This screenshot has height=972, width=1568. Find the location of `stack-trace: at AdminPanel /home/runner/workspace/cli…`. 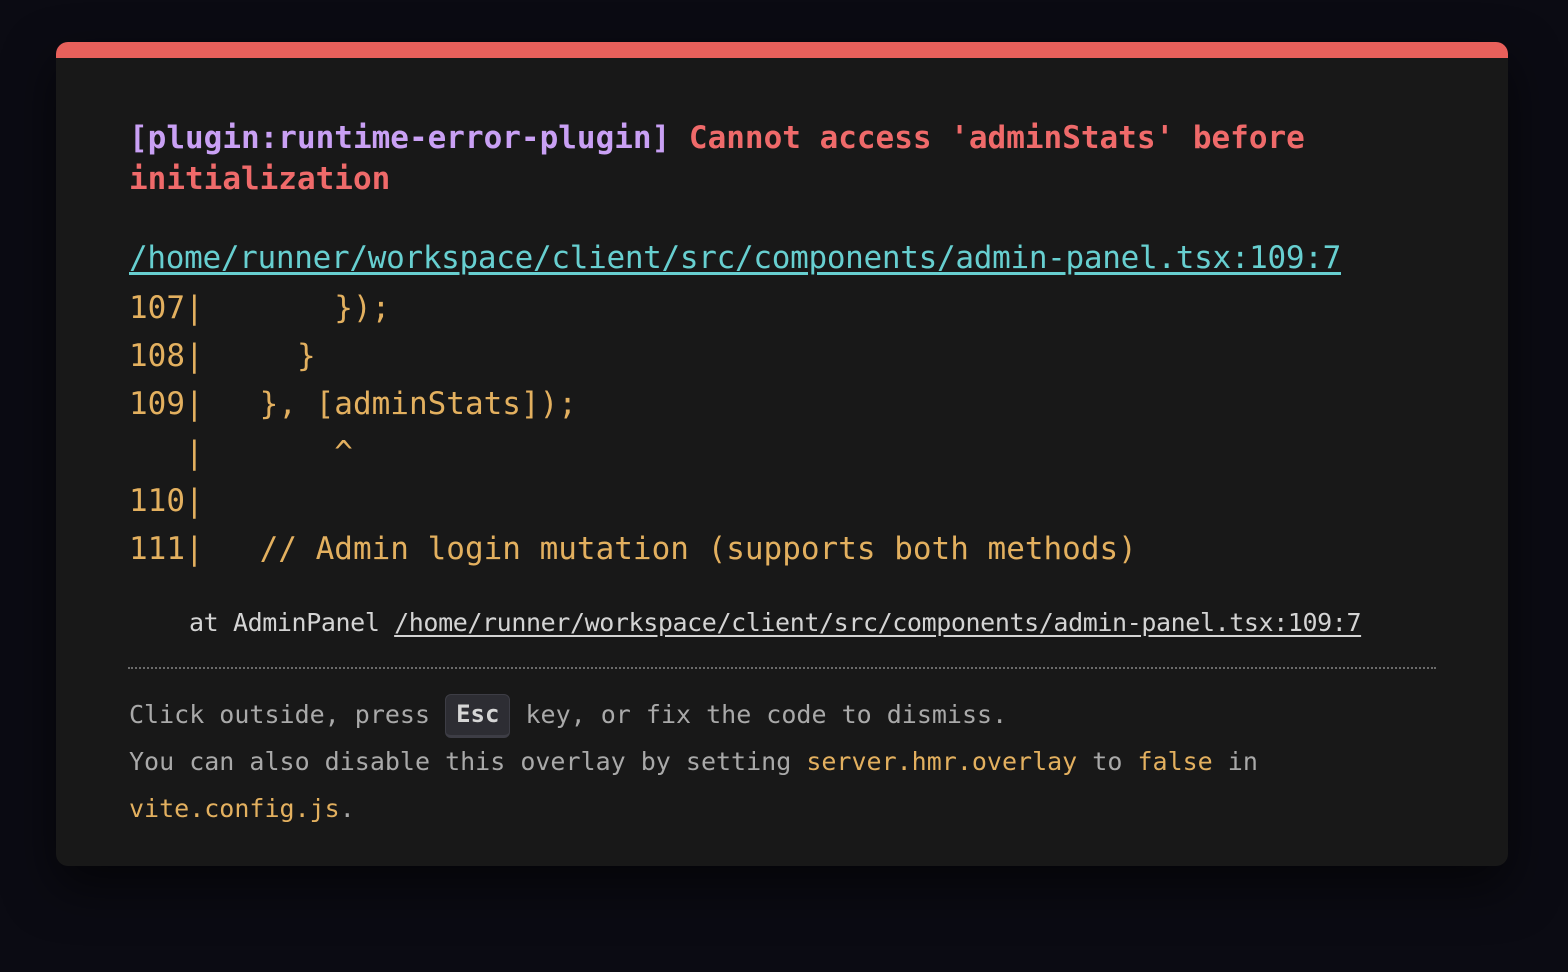

stack-trace: at AdminPanel /home/runner/workspace/cli… is located at coordinates (775, 623).